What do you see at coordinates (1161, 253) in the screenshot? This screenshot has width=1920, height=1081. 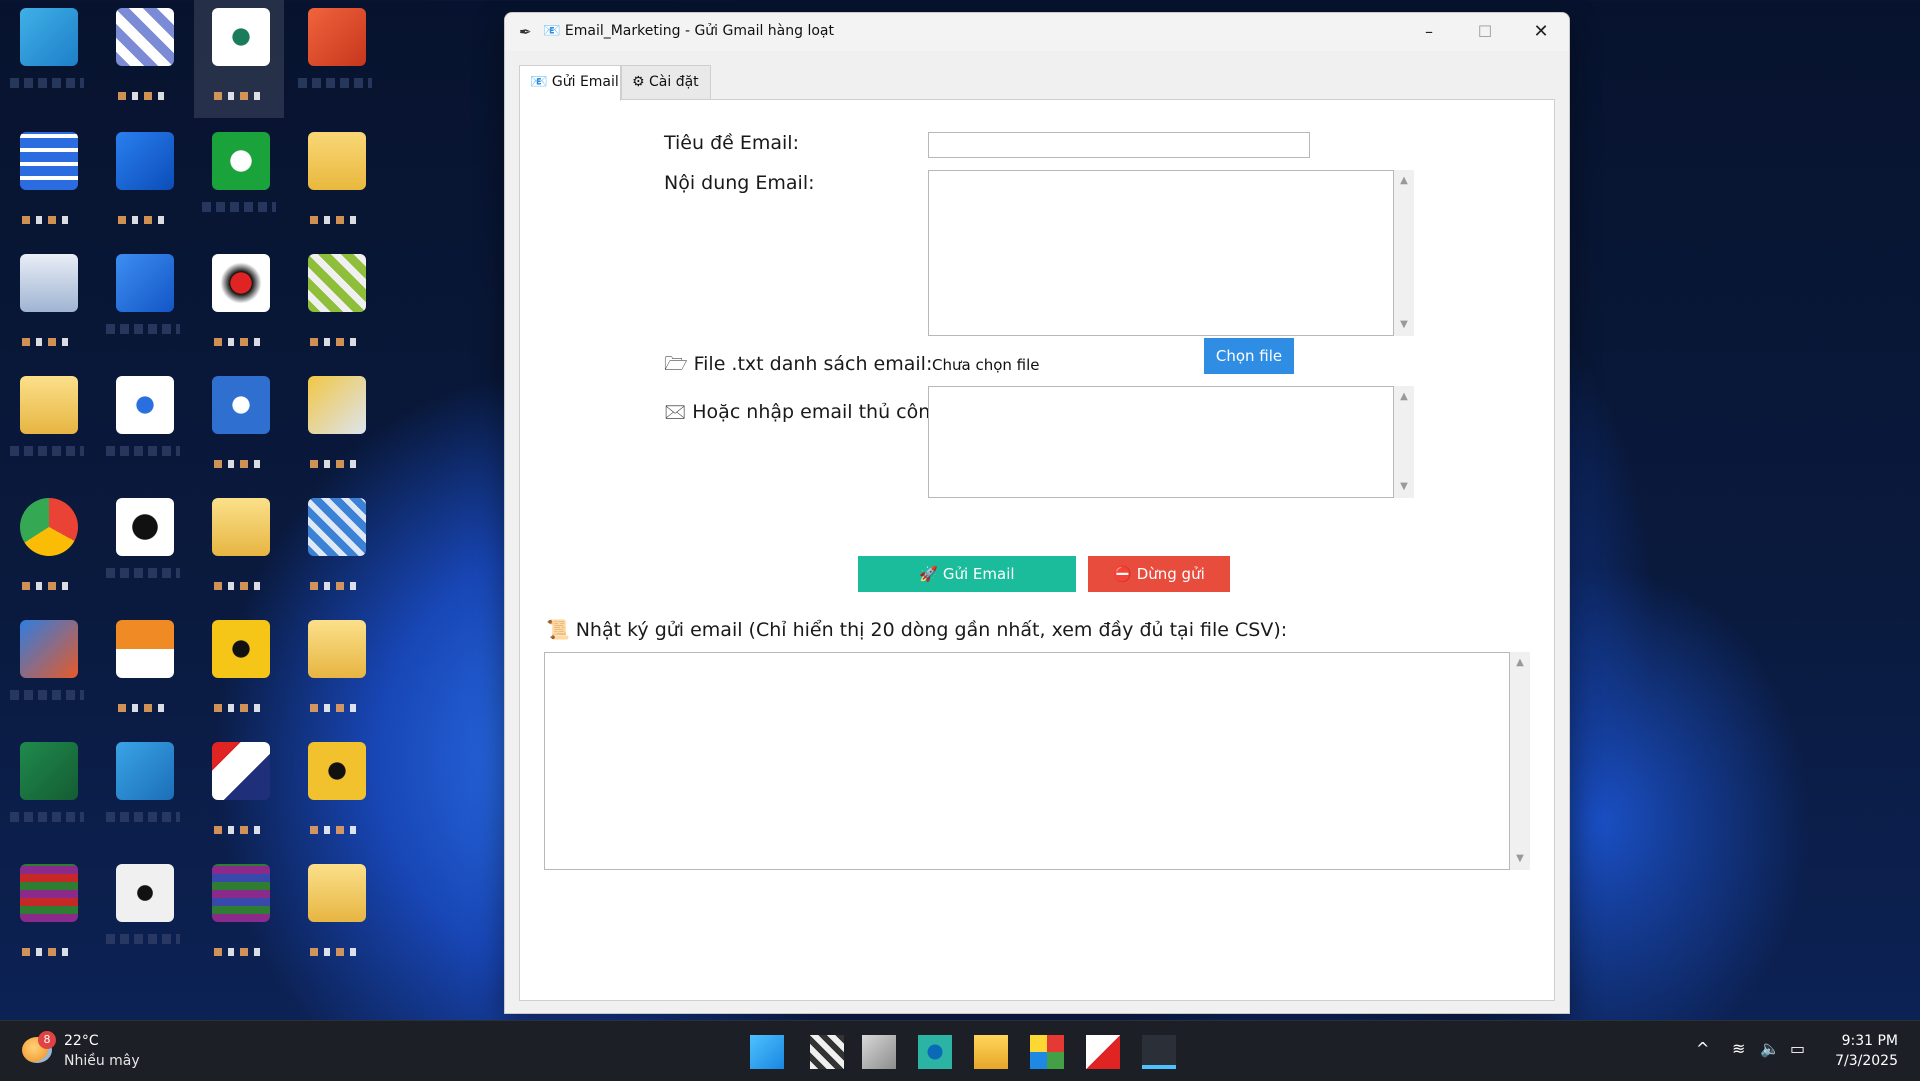 I see `body-textarea` at bounding box center [1161, 253].